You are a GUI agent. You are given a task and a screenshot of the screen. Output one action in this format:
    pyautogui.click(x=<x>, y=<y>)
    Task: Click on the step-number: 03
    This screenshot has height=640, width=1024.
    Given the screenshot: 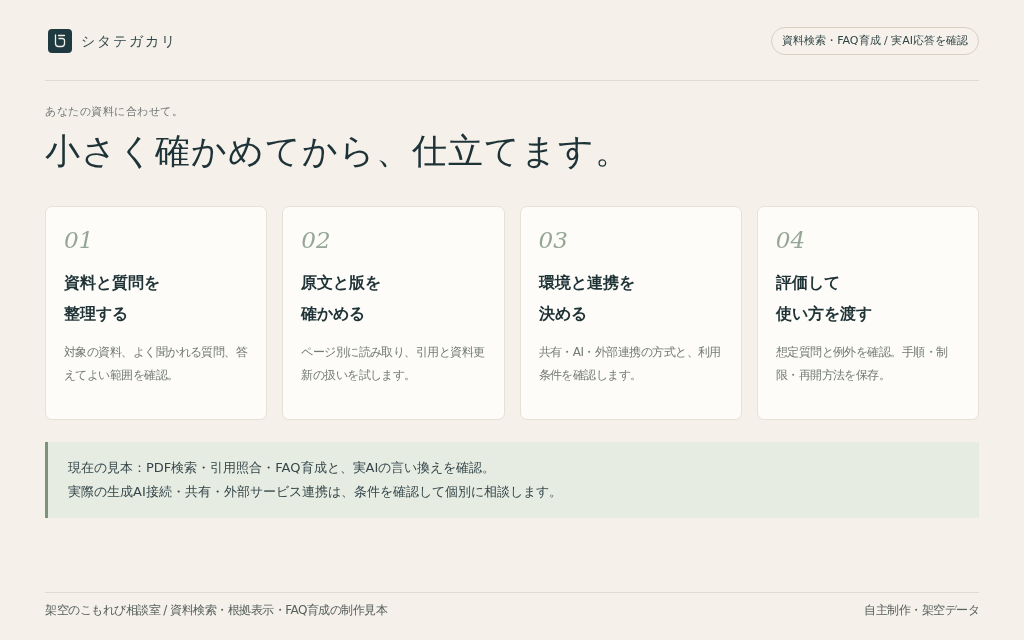 What is the action you would take?
    pyautogui.click(x=553, y=241)
    